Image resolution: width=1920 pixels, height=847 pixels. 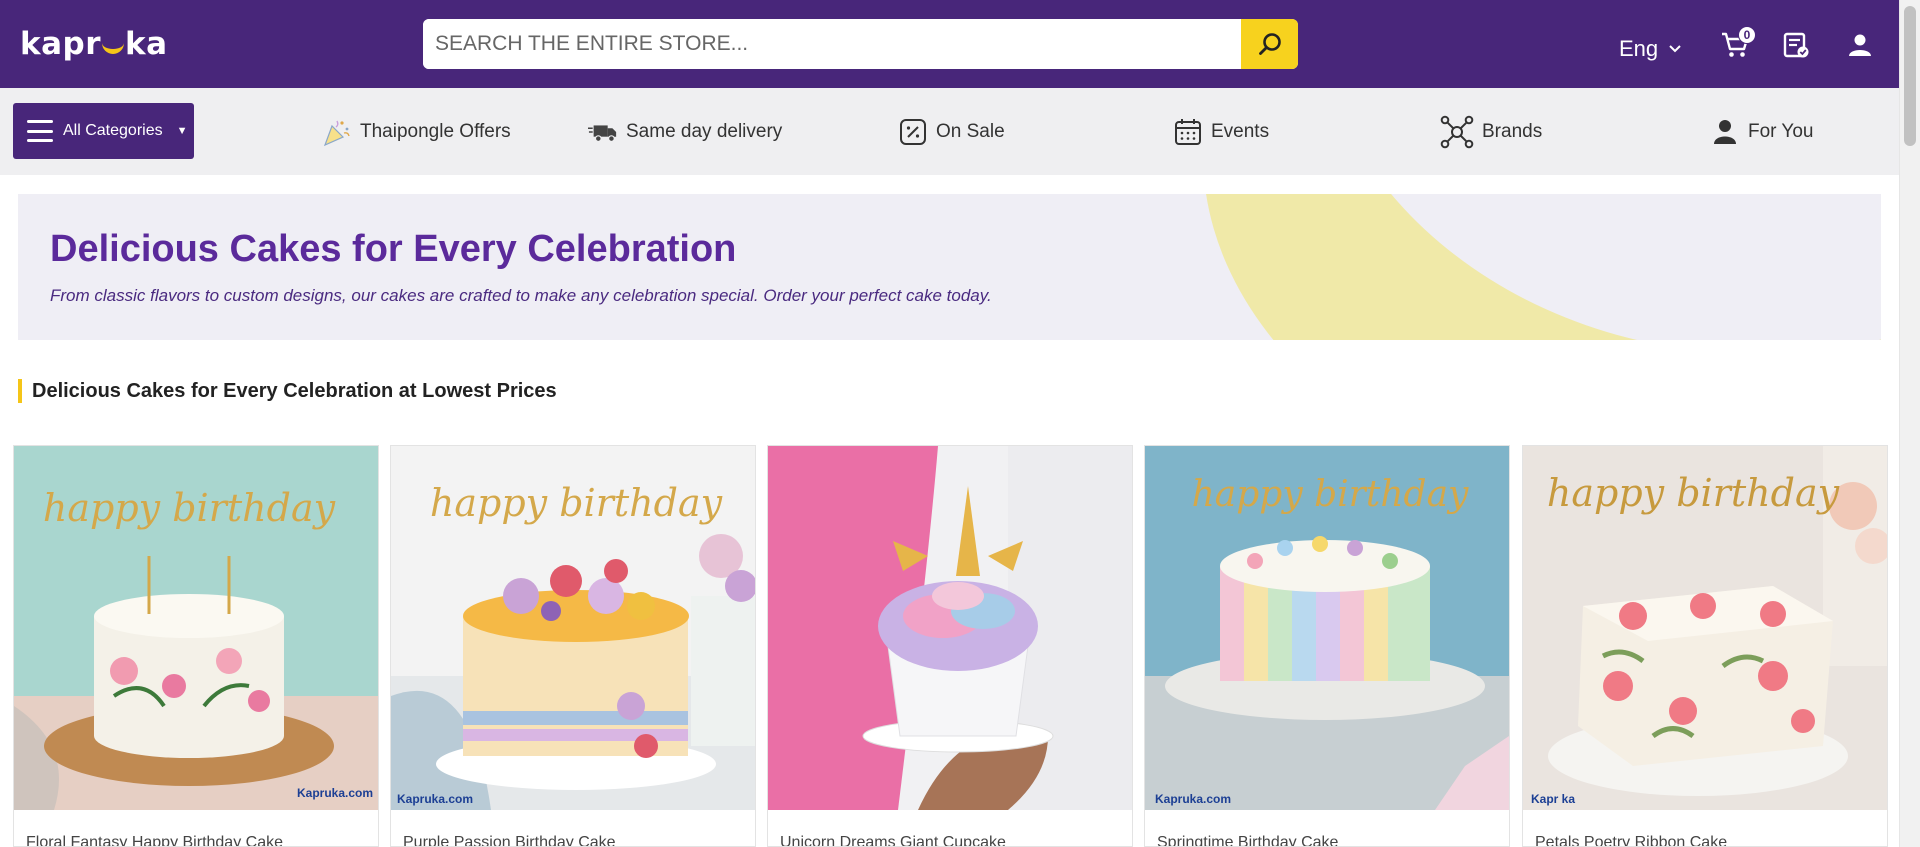 I want to click on order-list-icon, so click(x=1796, y=45).